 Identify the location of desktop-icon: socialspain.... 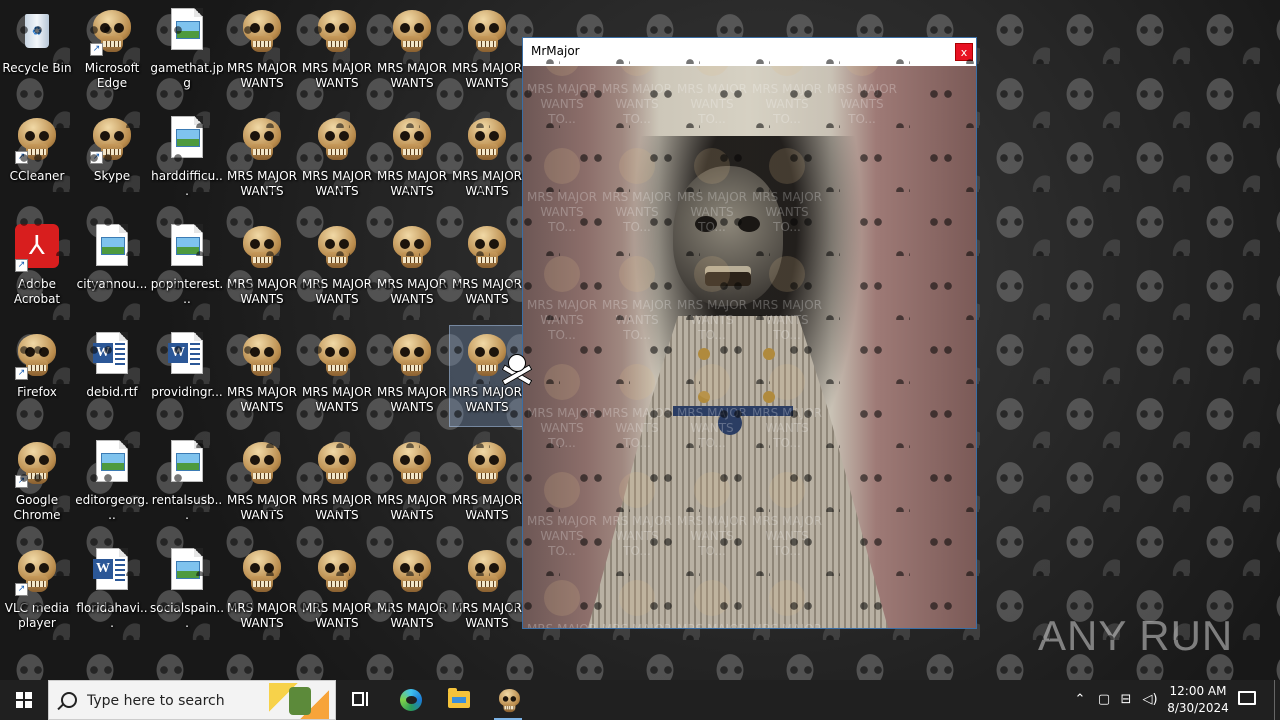
(187, 592).